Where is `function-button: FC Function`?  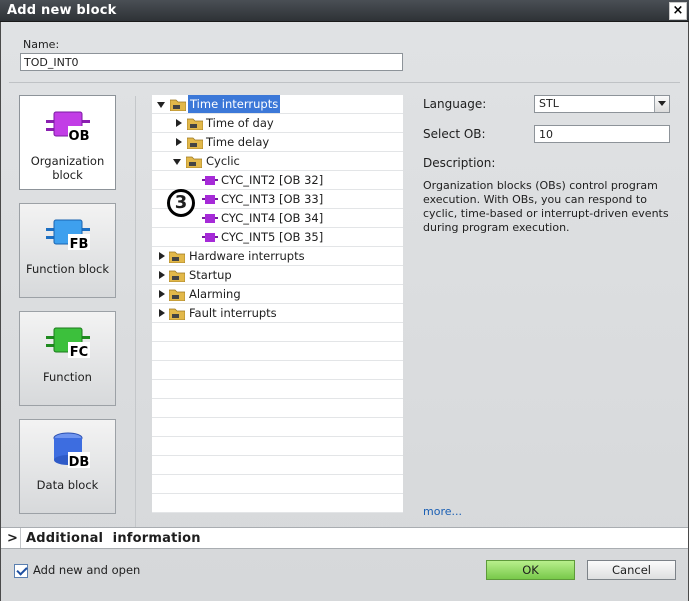
function-button: FC Function is located at coordinates (67, 358).